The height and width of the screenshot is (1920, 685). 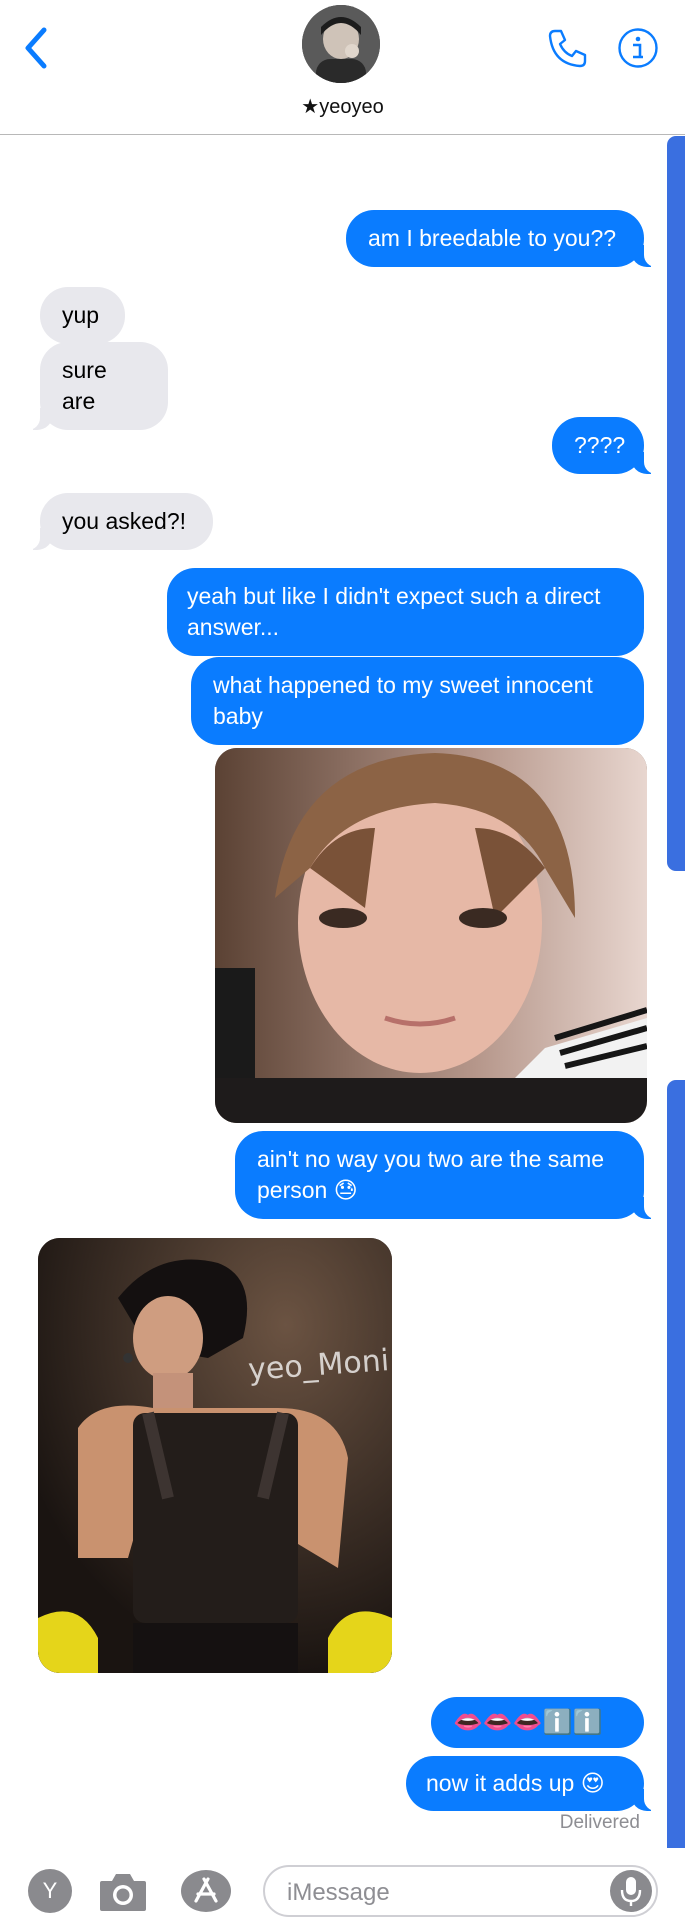 I want to click on message-outgoing: 👄👄👄ℹ️ℹ️, so click(x=537, y=1722).